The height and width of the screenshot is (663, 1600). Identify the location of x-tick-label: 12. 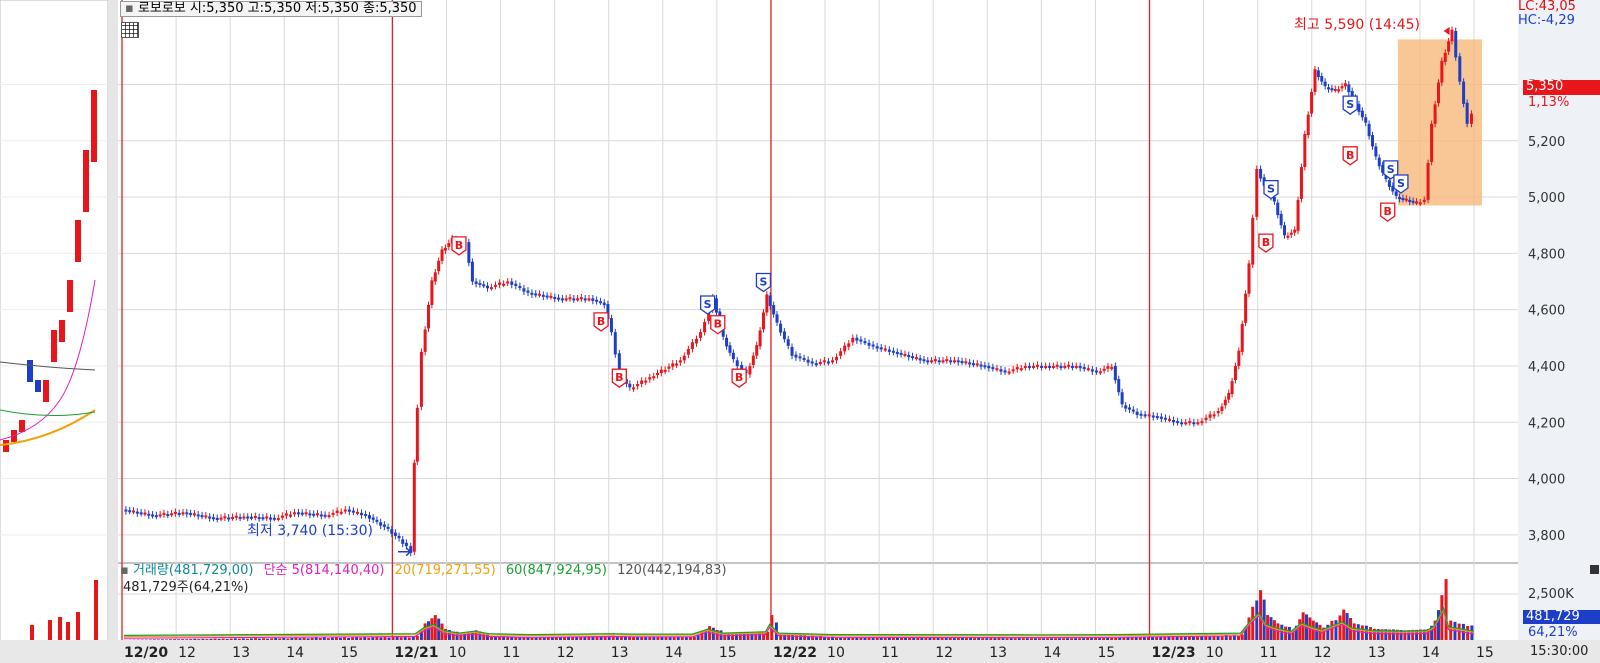
(187, 653).